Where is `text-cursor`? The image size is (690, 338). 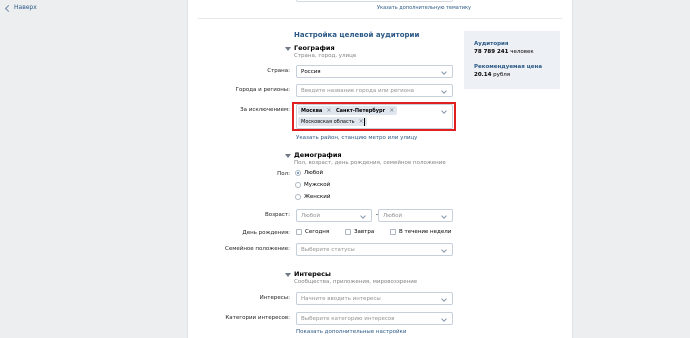 text-cursor is located at coordinates (364, 122).